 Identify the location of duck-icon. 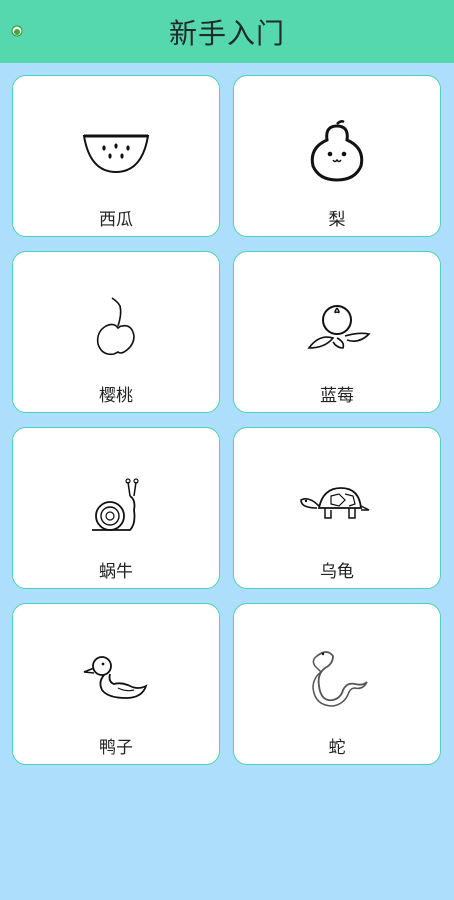
(115, 677).